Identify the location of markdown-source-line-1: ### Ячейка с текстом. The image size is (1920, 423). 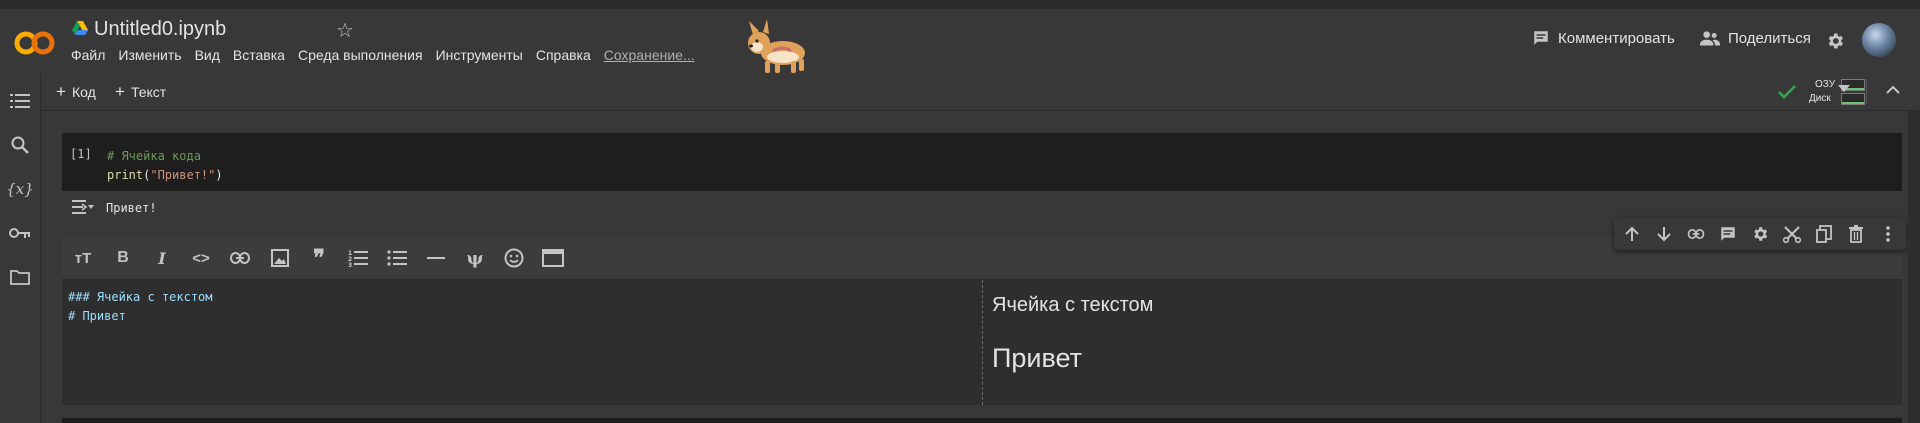
(140, 297).